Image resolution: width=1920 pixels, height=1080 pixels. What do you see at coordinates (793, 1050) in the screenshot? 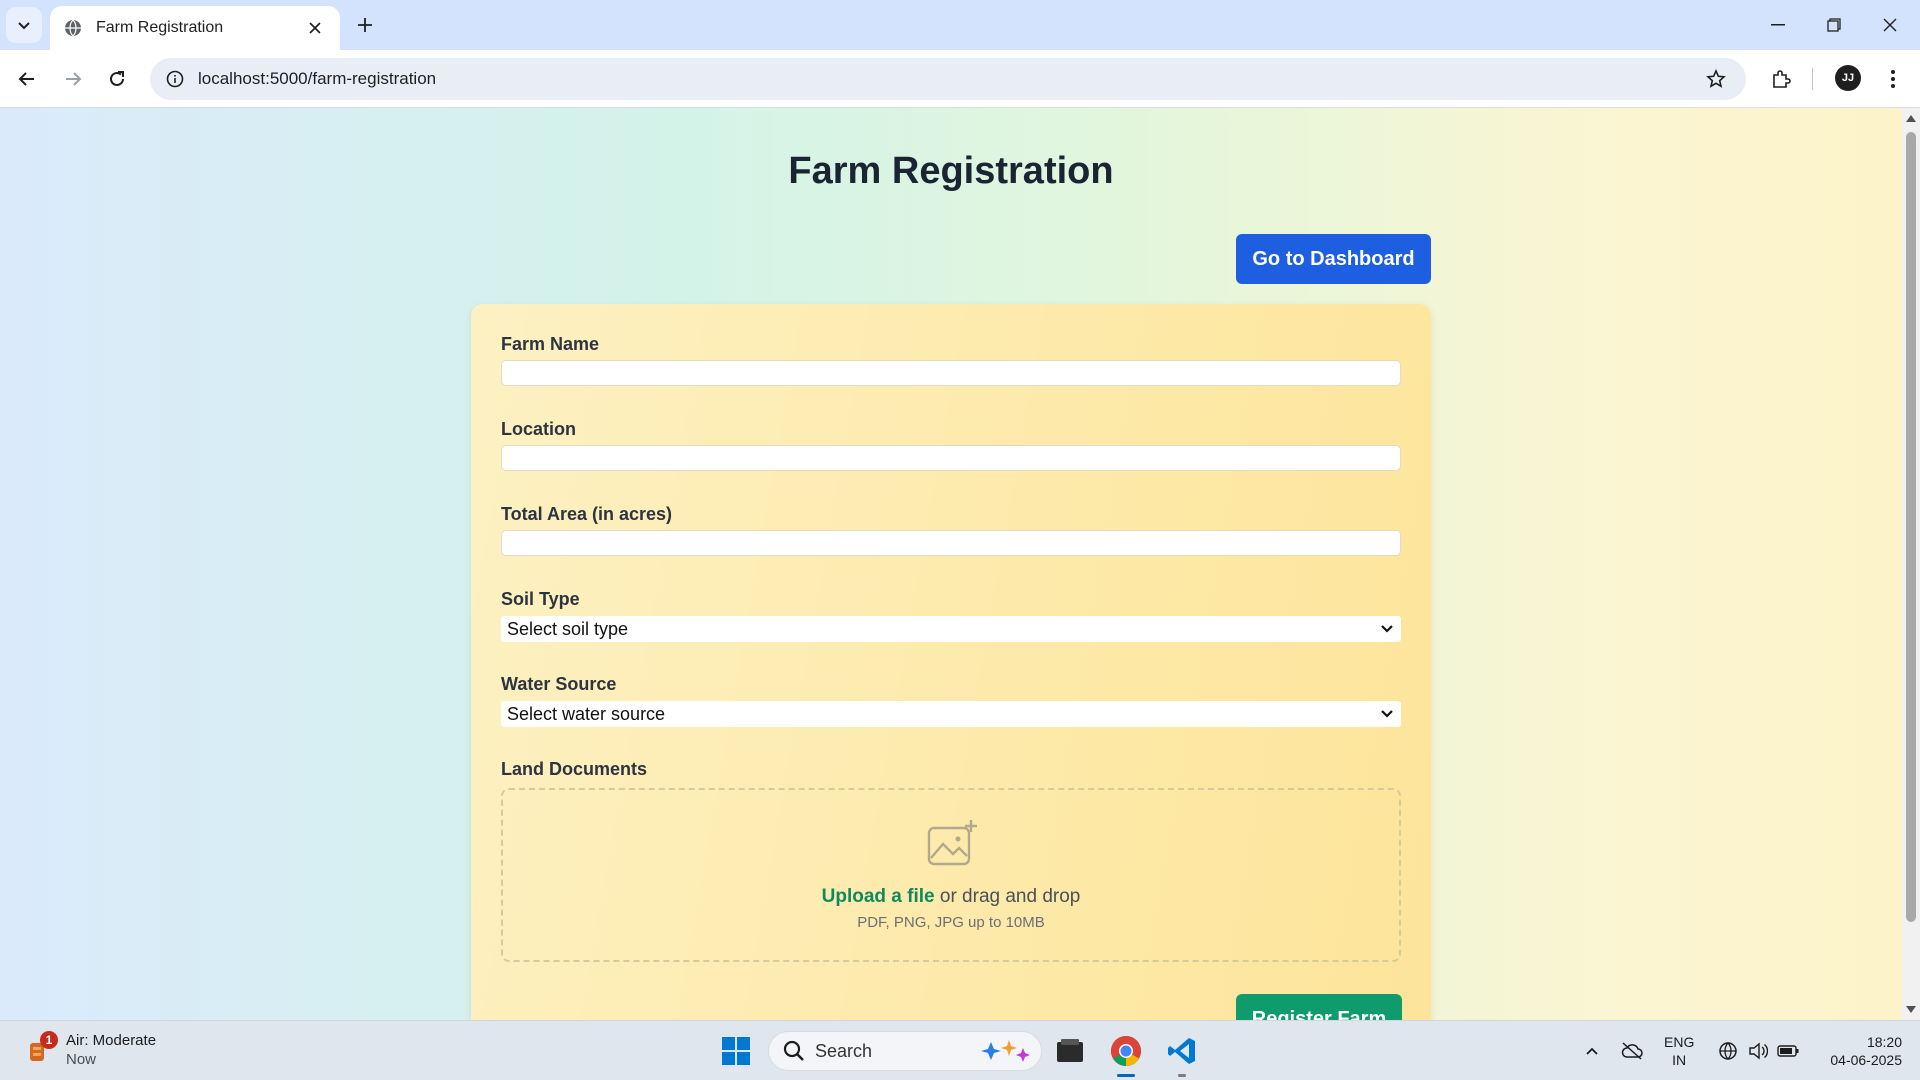
I see `search-icon` at bounding box center [793, 1050].